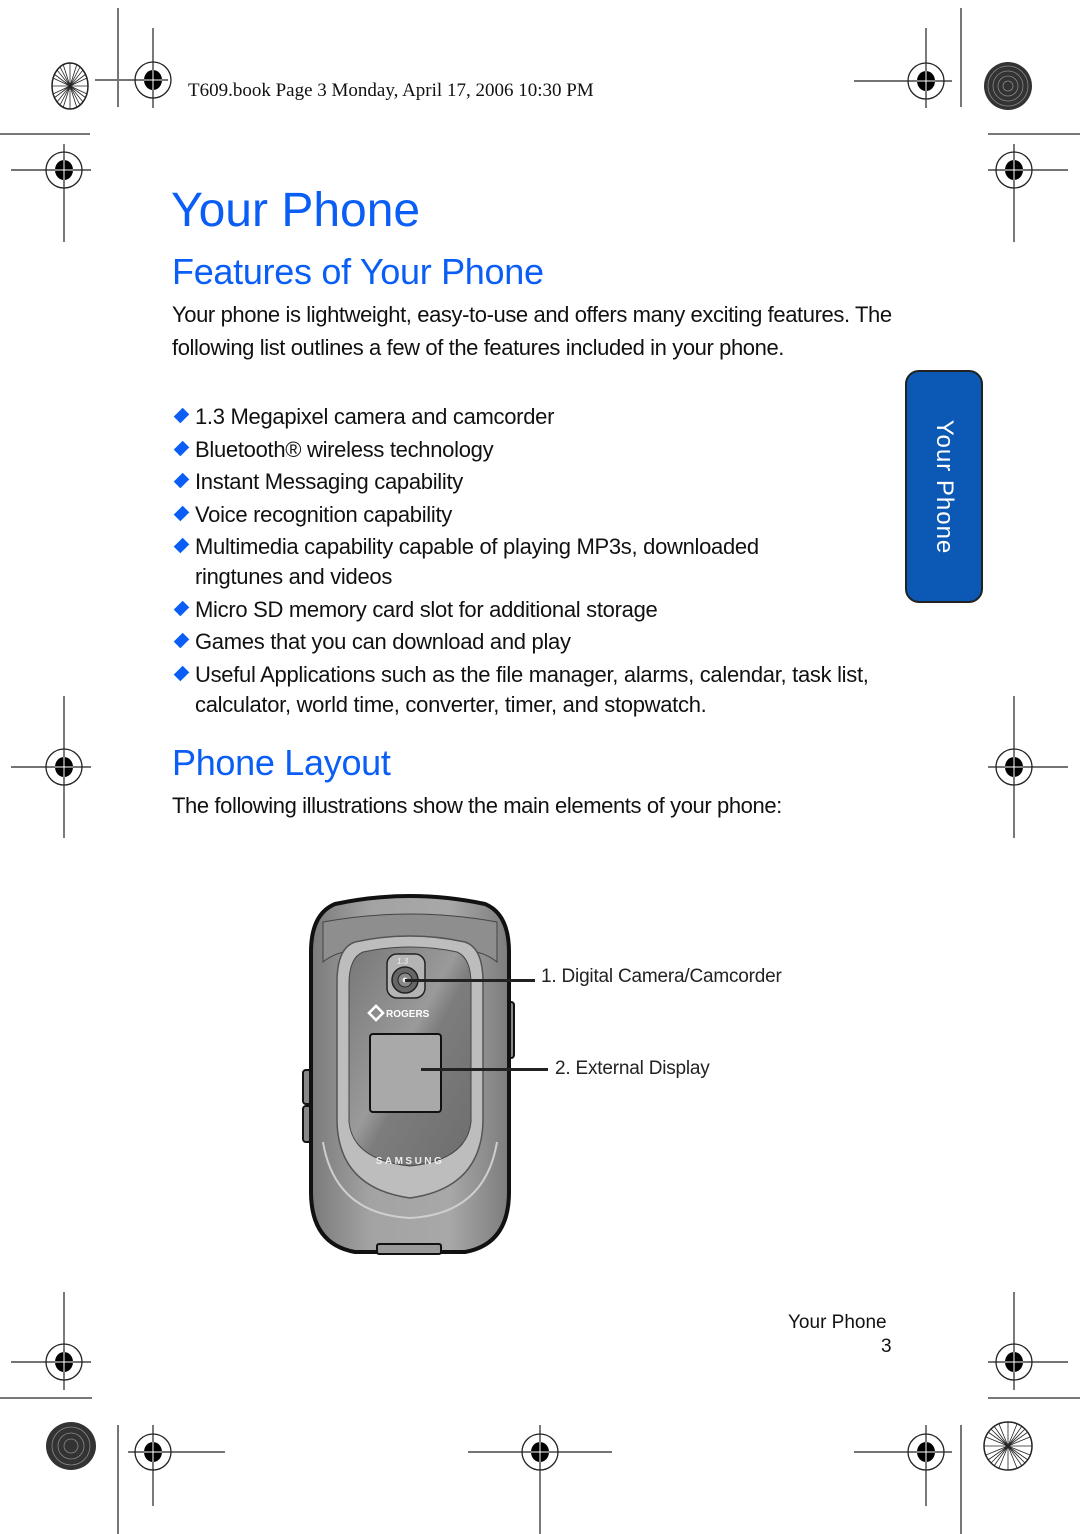 This screenshot has height=1534, width=1080. What do you see at coordinates (537, 482) in the screenshot?
I see `list-item: Instant Messaging capability` at bounding box center [537, 482].